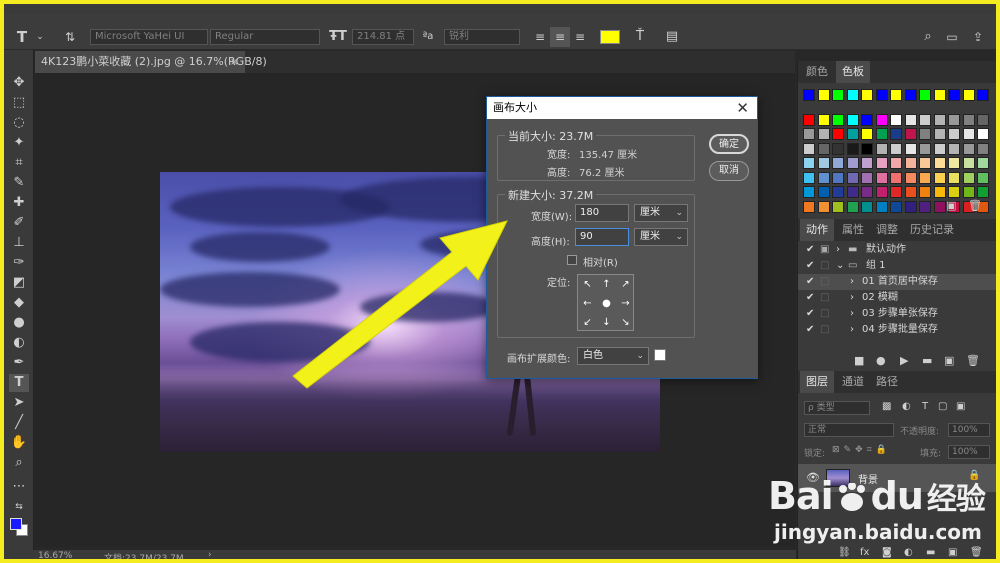 This screenshot has width=1000, height=563. I want to click on watermark-url: jingyan.baidu.com, so click(878, 532).